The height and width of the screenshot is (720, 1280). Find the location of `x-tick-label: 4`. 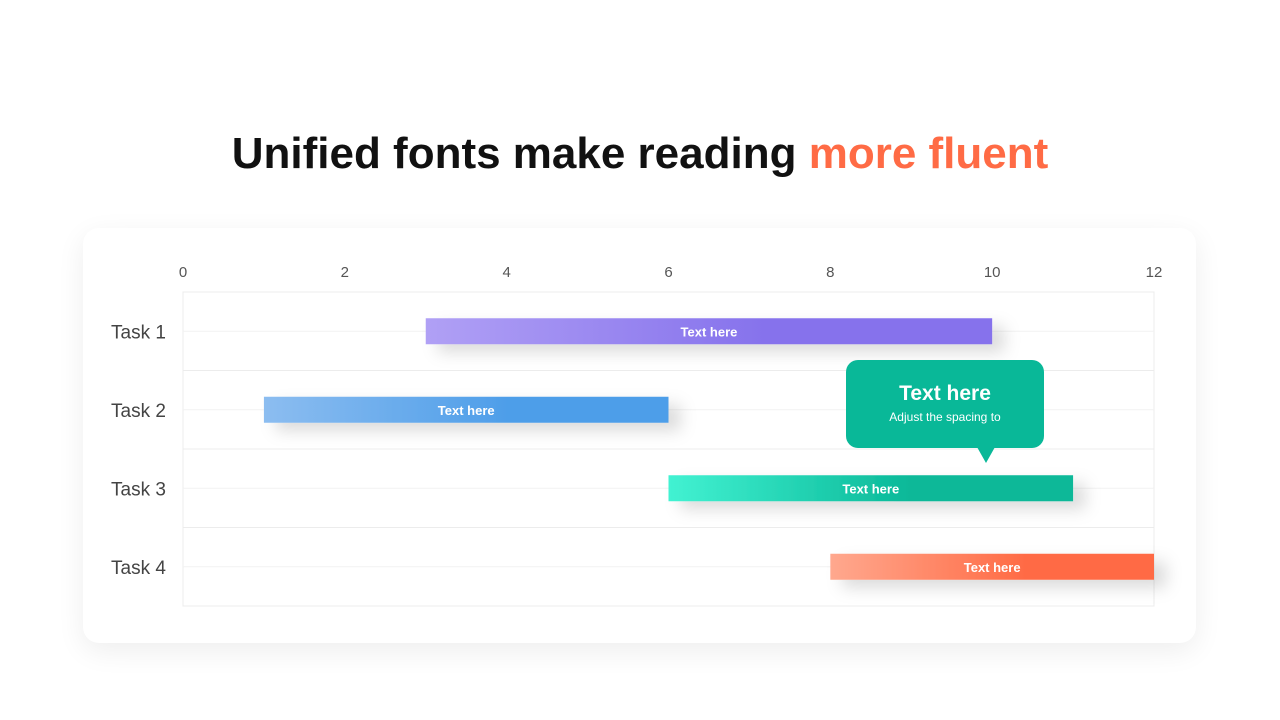

x-tick-label: 4 is located at coordinates (506, 272).